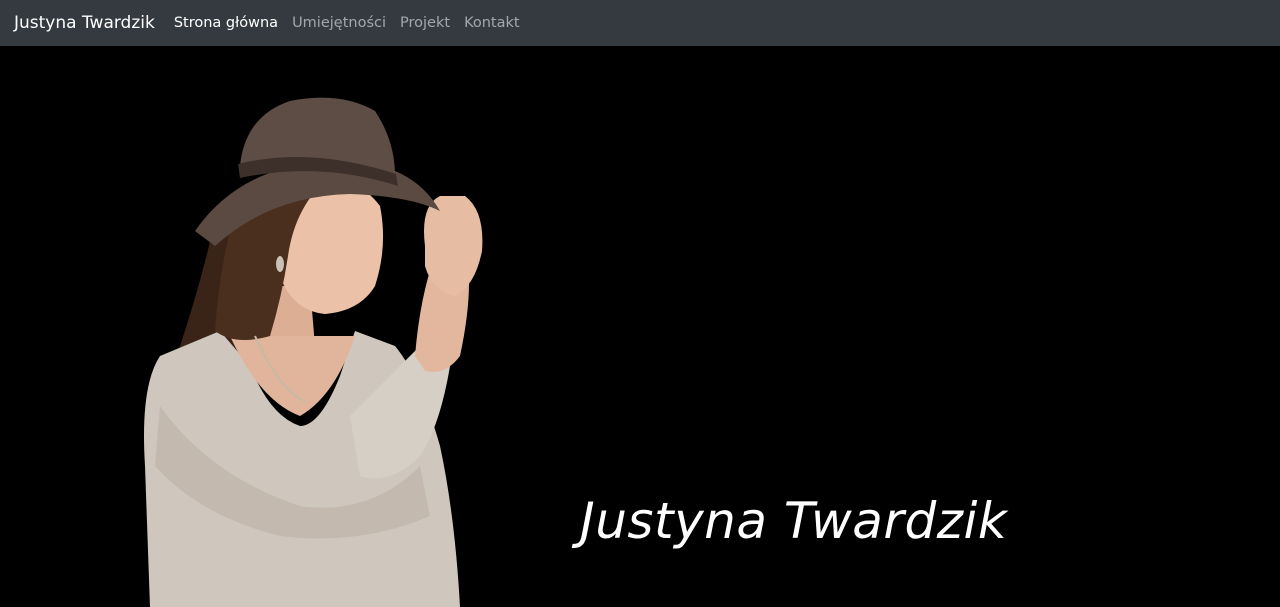 The width and height of the screenshot is (1280, 607). Describe the element at coordinates (339, 23) in the screenshot. I see `nav-link-umiejetnosci: Umiejętności` at that location.